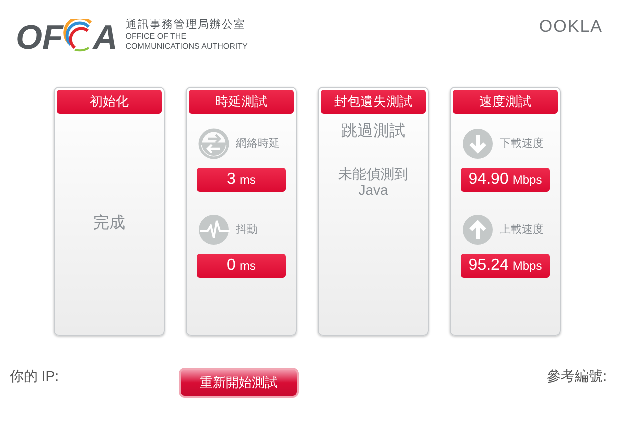  Describe the element at coordinates (505, 266) in the screenshot. I see `metric-value: 95.24 Mbps` at that location.